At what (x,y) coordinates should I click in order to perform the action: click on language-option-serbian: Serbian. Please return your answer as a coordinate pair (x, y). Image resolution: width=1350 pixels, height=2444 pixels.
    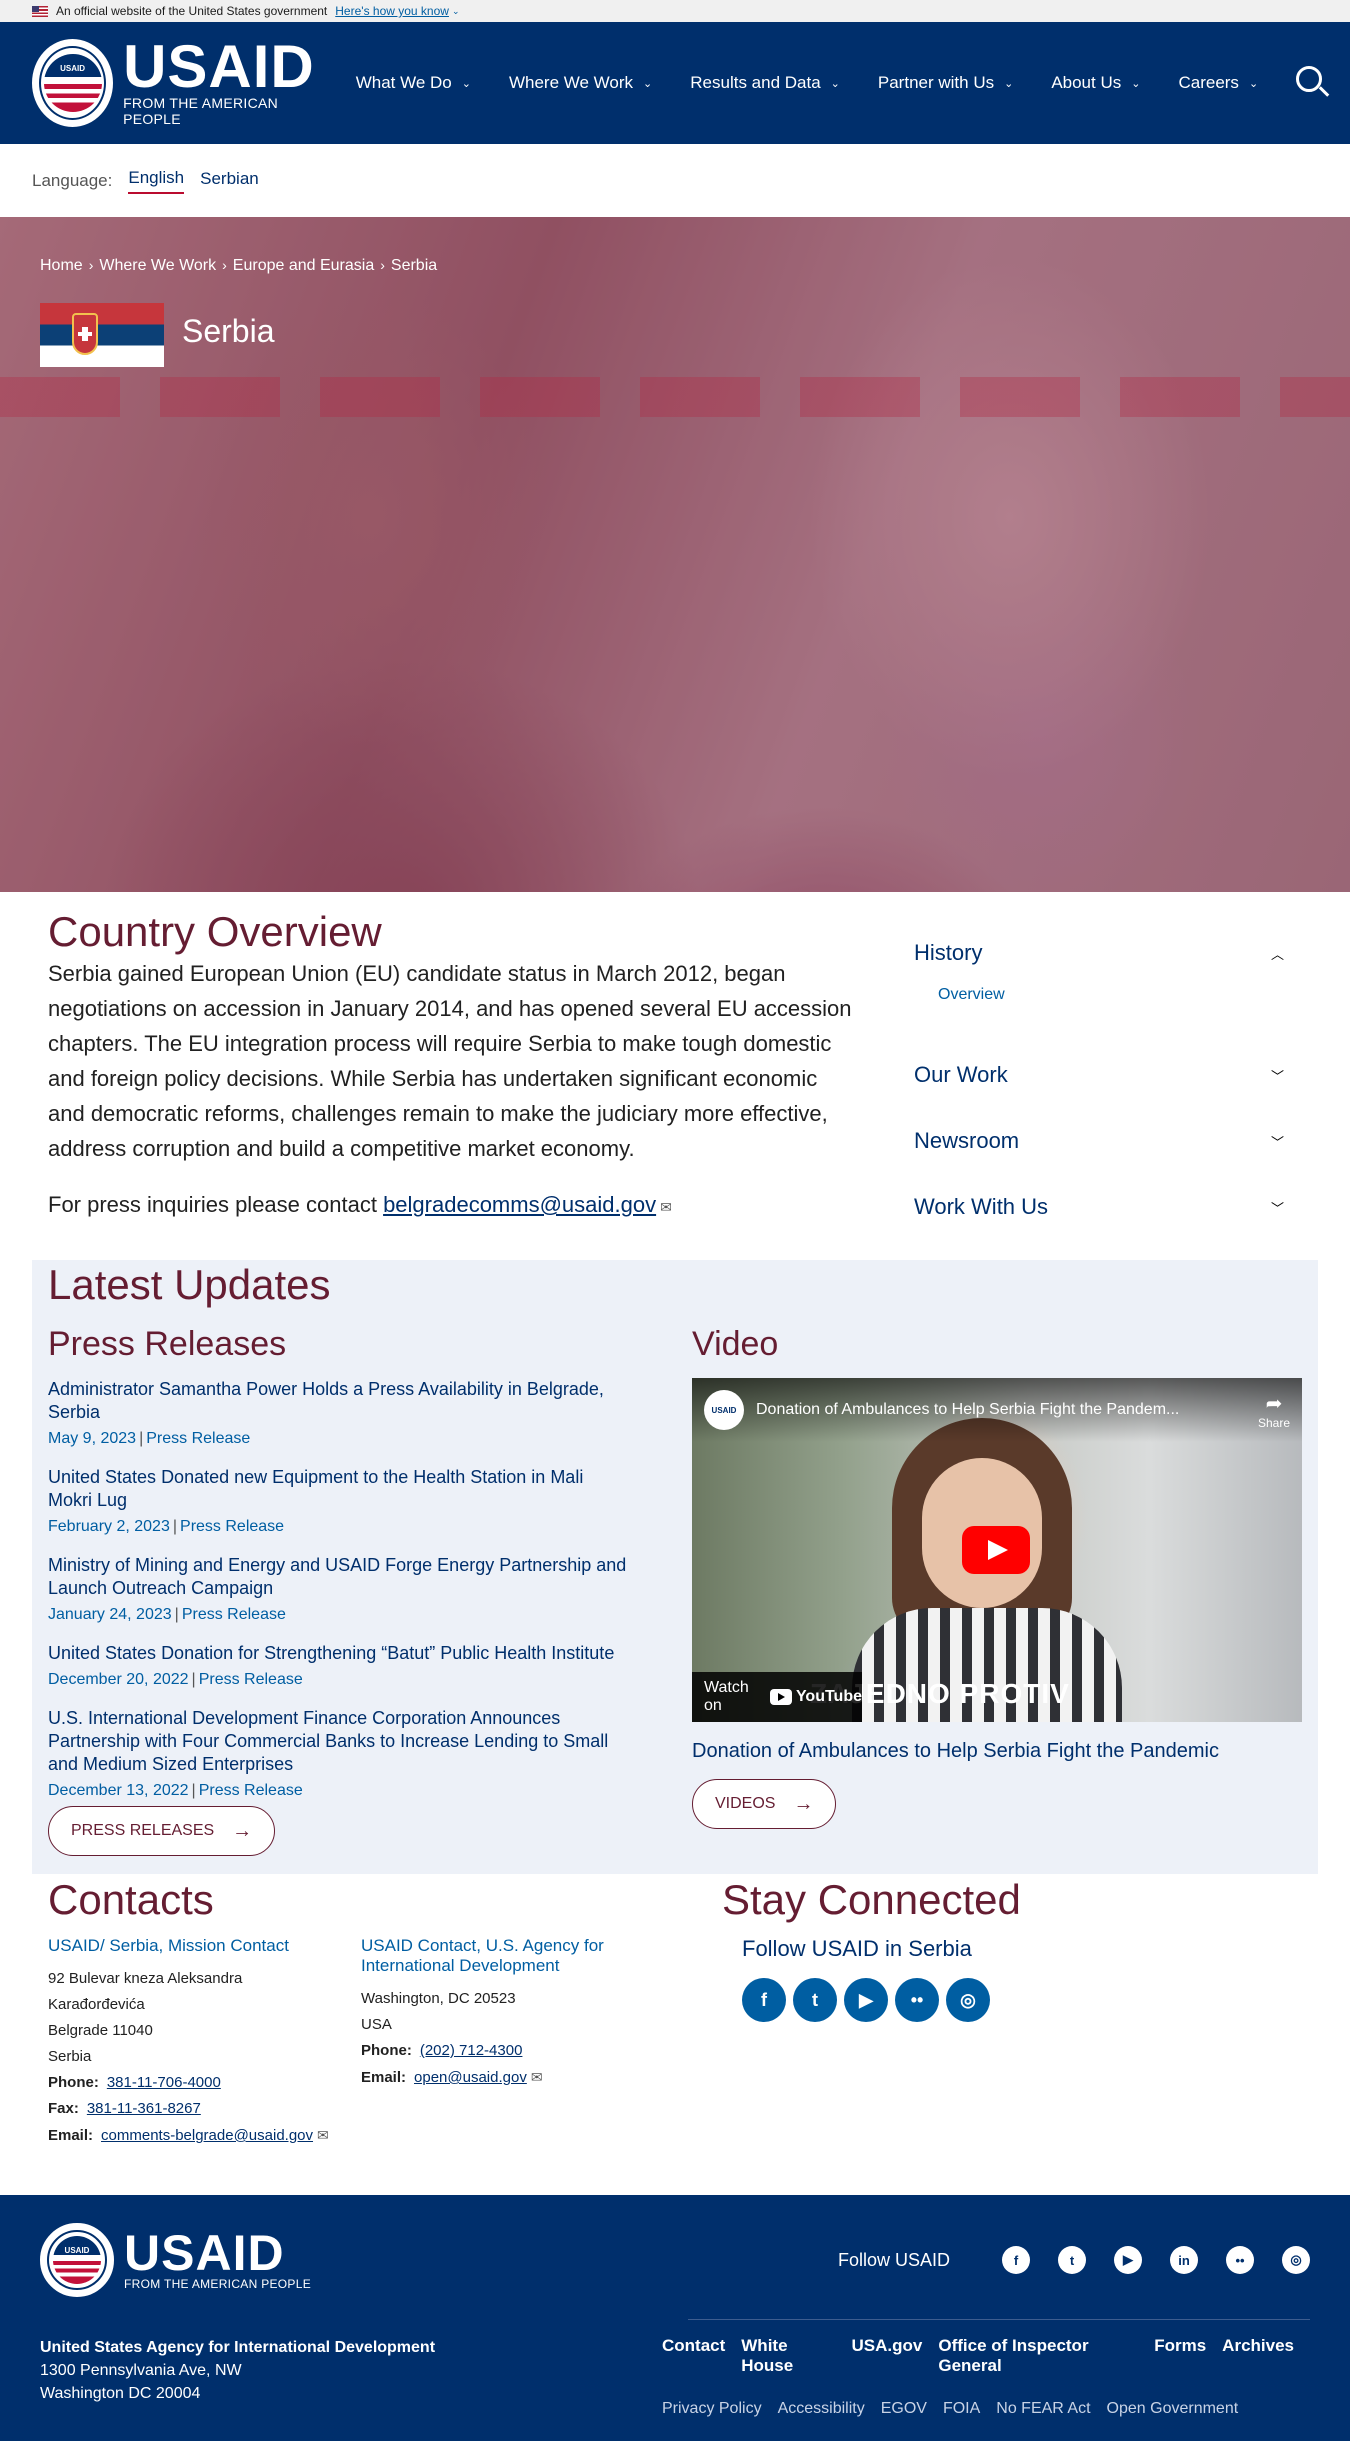
    Looking at the image, I should click on (229, 181).